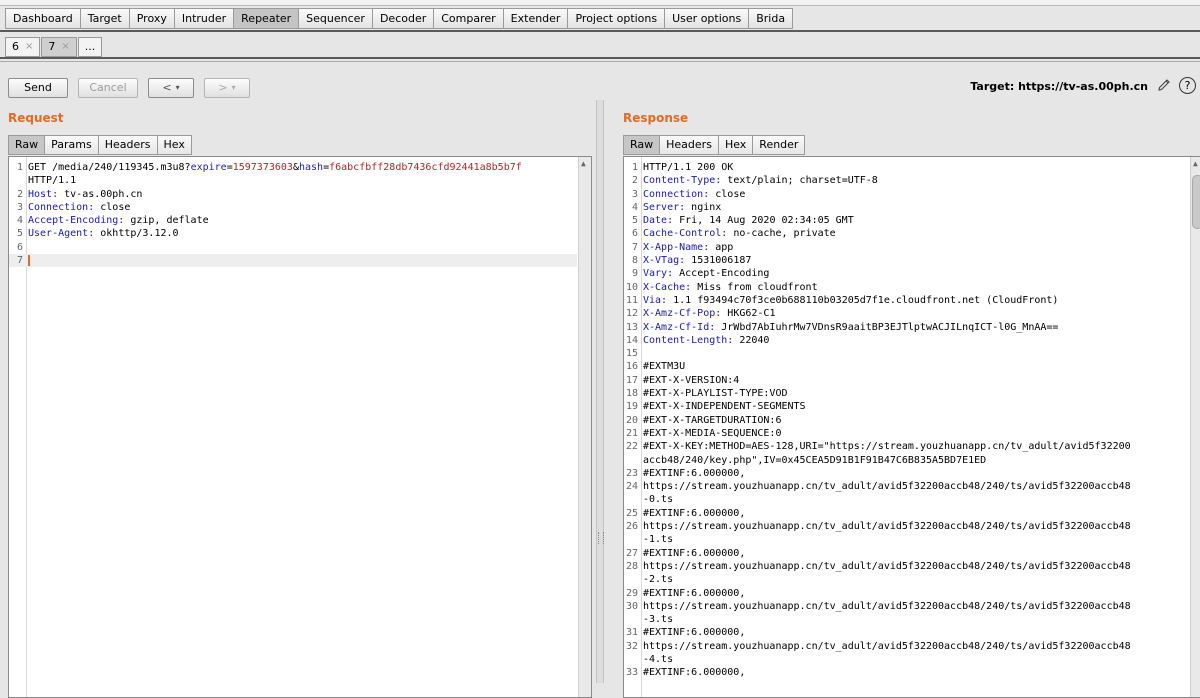  I want to click on header-name: Cache-Control:, so click(685, 234).